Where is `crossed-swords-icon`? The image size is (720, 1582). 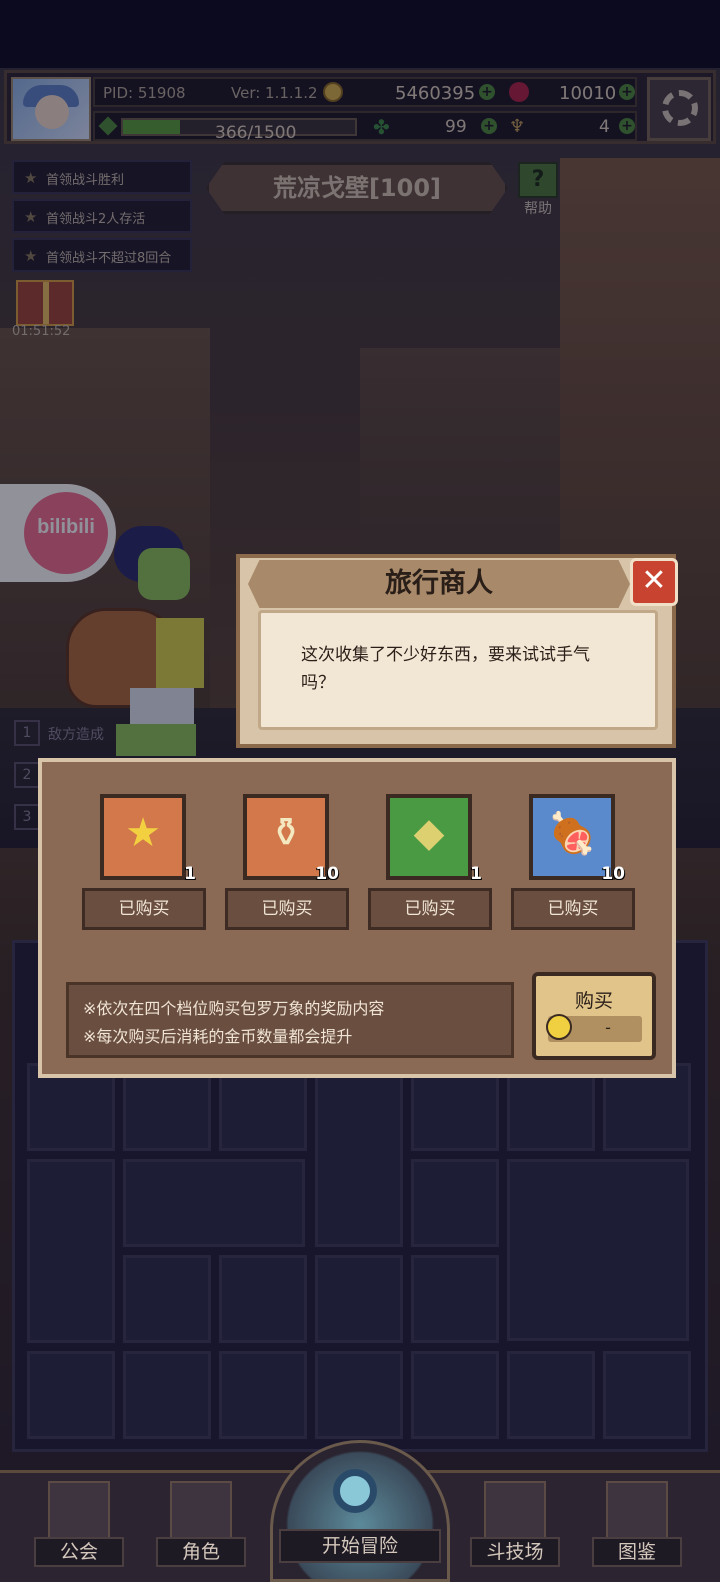 crossed-swords-icon is located at coordinates (515, 1511).